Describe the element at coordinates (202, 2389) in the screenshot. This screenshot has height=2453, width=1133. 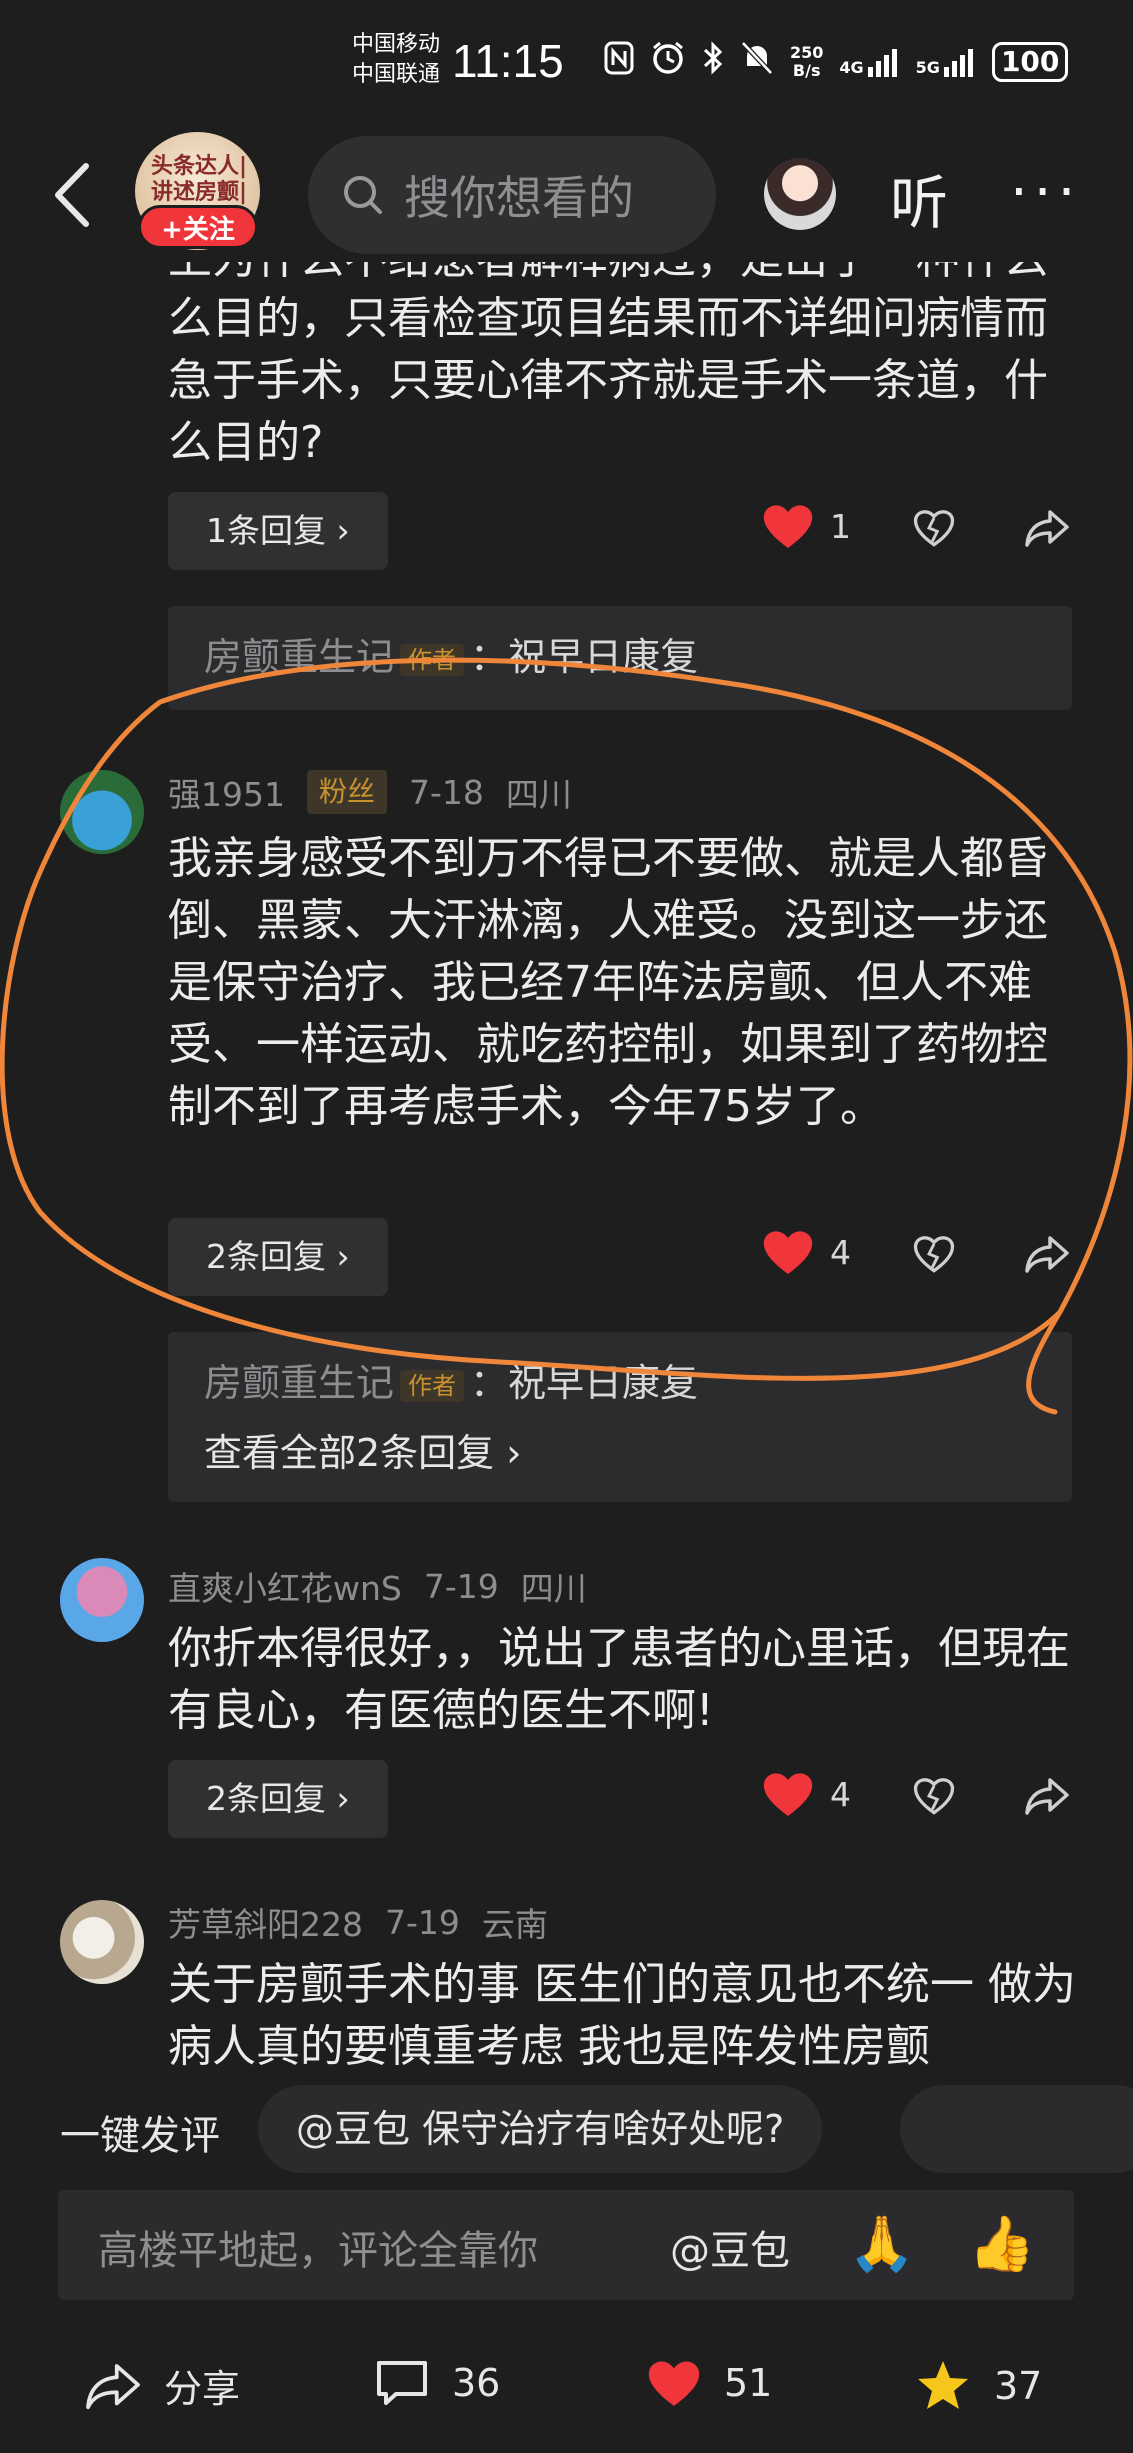
I see `share-label: 分享` at that location.